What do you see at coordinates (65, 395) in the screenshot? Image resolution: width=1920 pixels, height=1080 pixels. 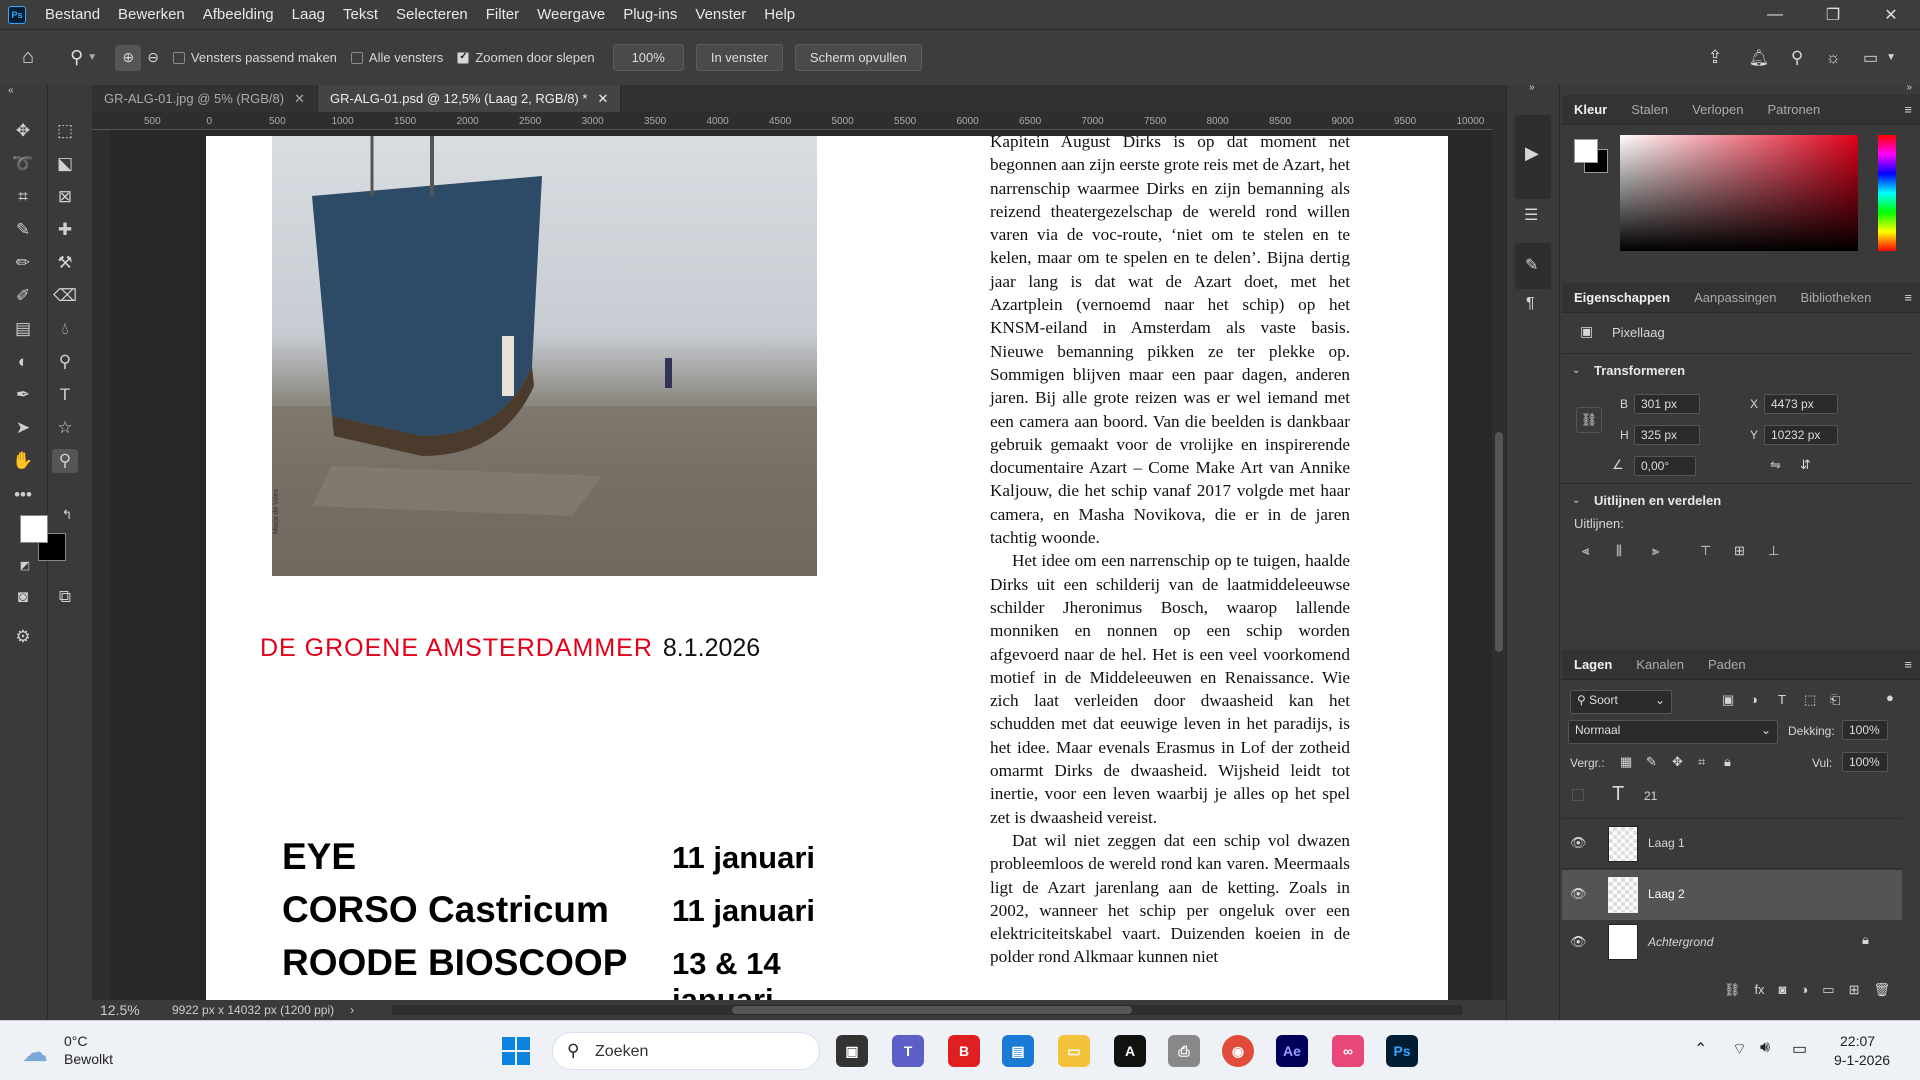 I see `type-tool-icon: T` at bounding box center [65, 395].